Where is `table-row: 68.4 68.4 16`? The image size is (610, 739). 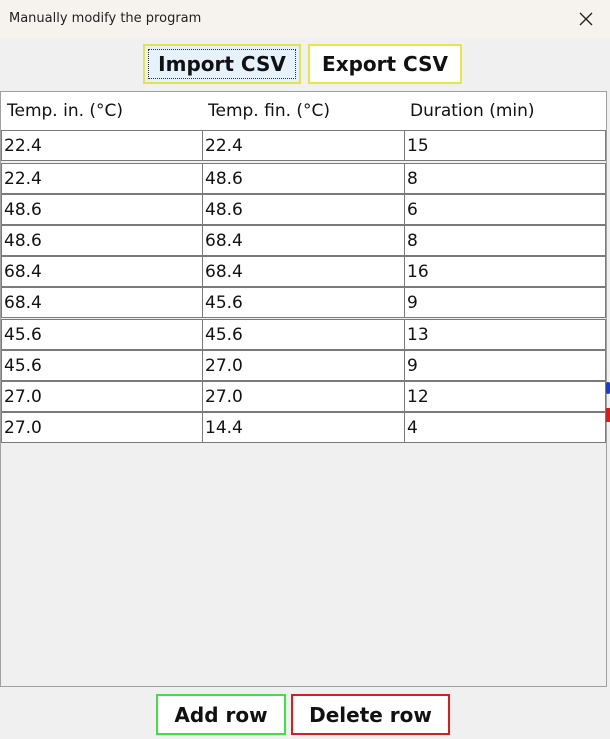 table-row: 68.4 68.4 16 is located at coordinates (303, 271).